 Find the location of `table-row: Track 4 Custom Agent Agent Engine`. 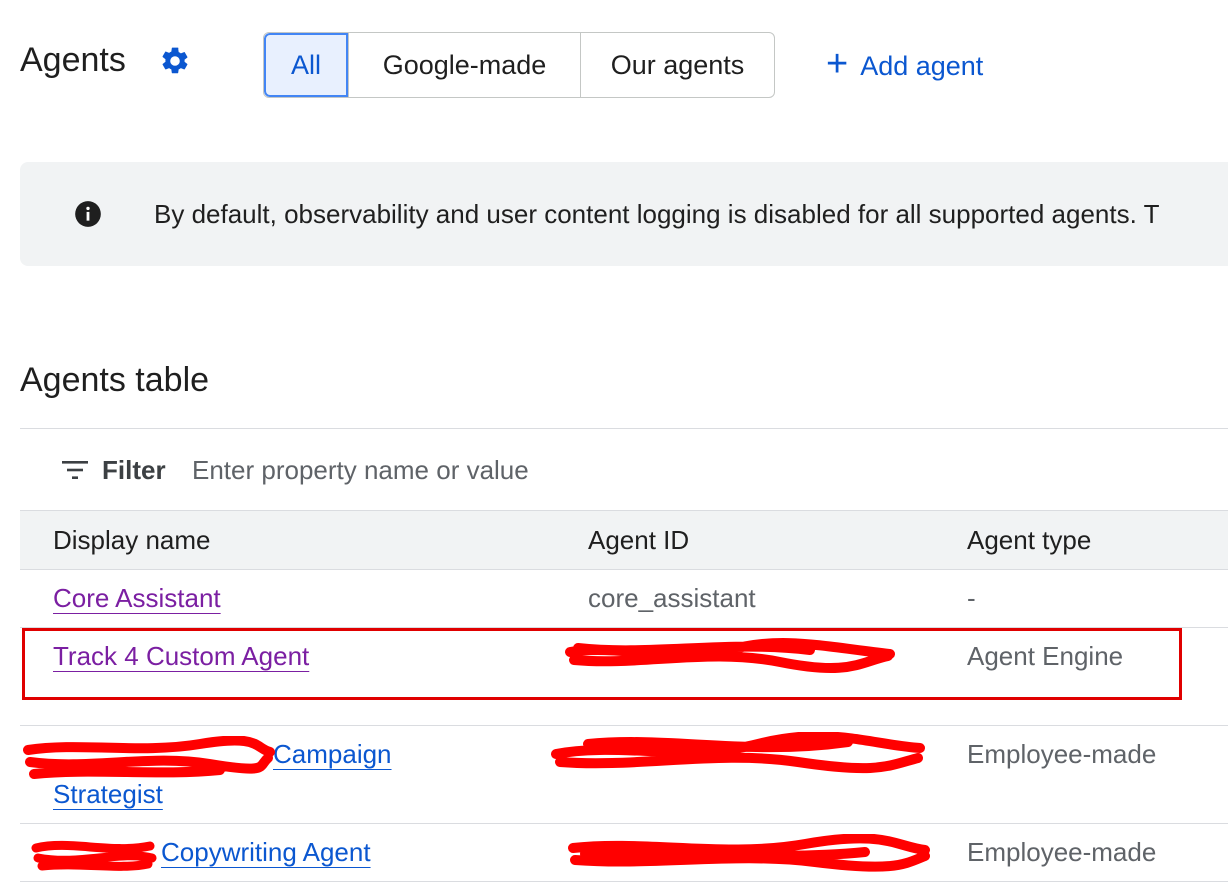

table-row: Track 4 Custom Agent Agent Engine is located at coordinates (624, 677).